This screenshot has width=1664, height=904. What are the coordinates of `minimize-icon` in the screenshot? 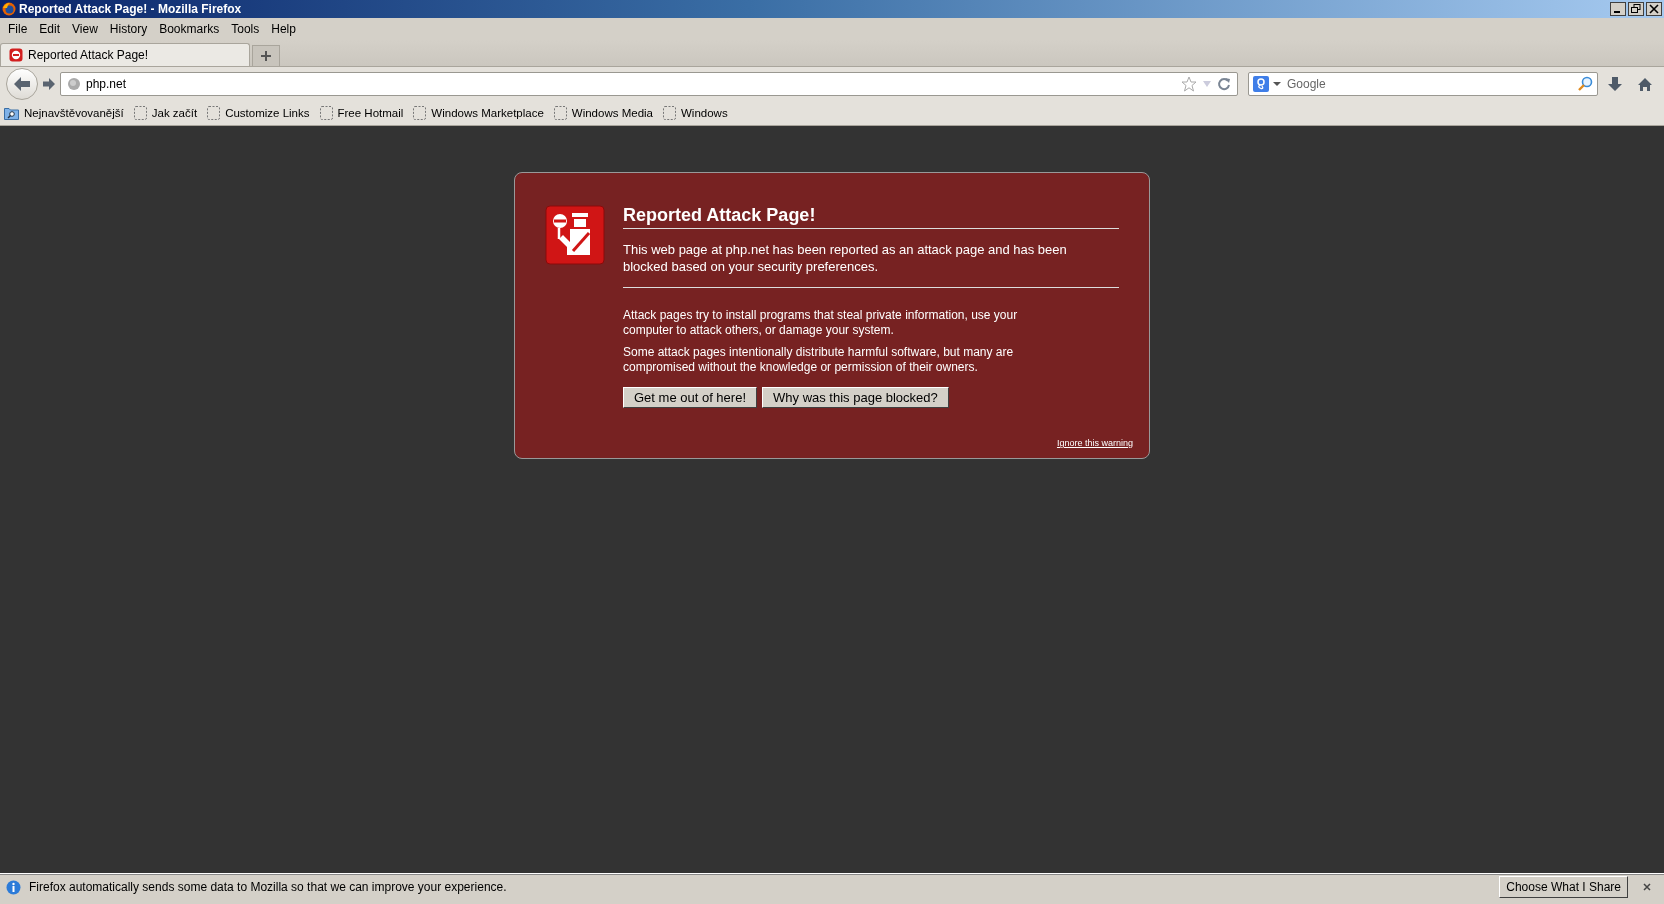 It's located at (1618, 9).